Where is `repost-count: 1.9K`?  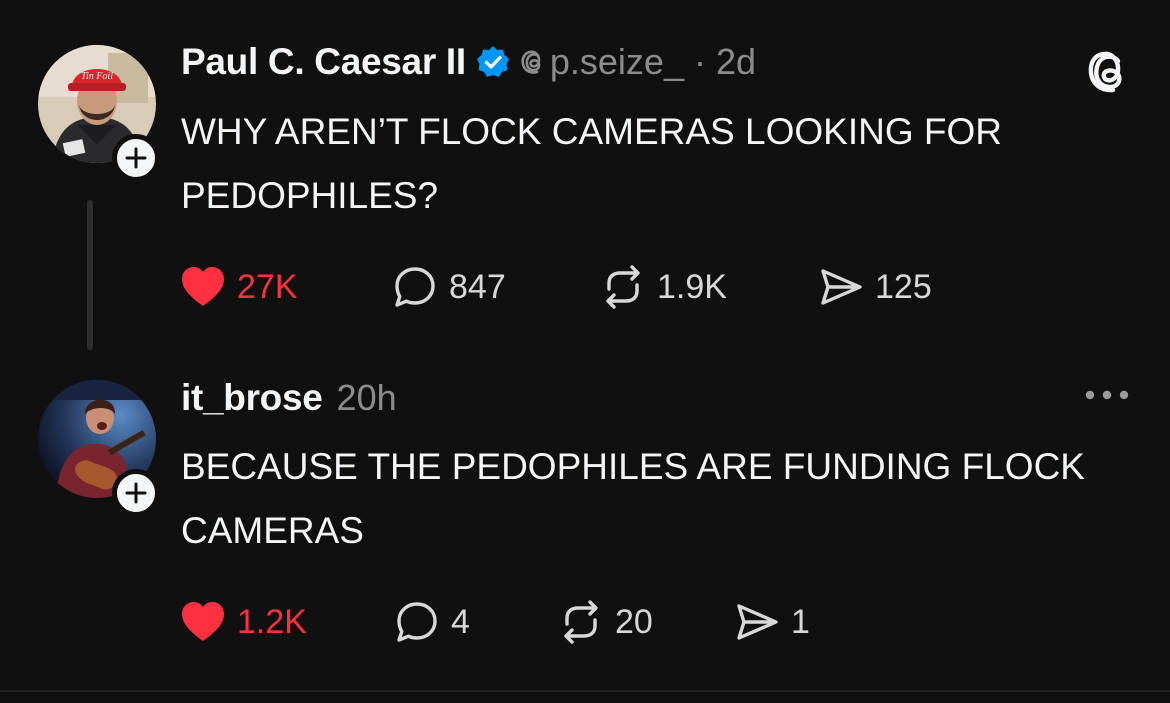 repost-count: 1.9K is located at coordinates (692, 286).